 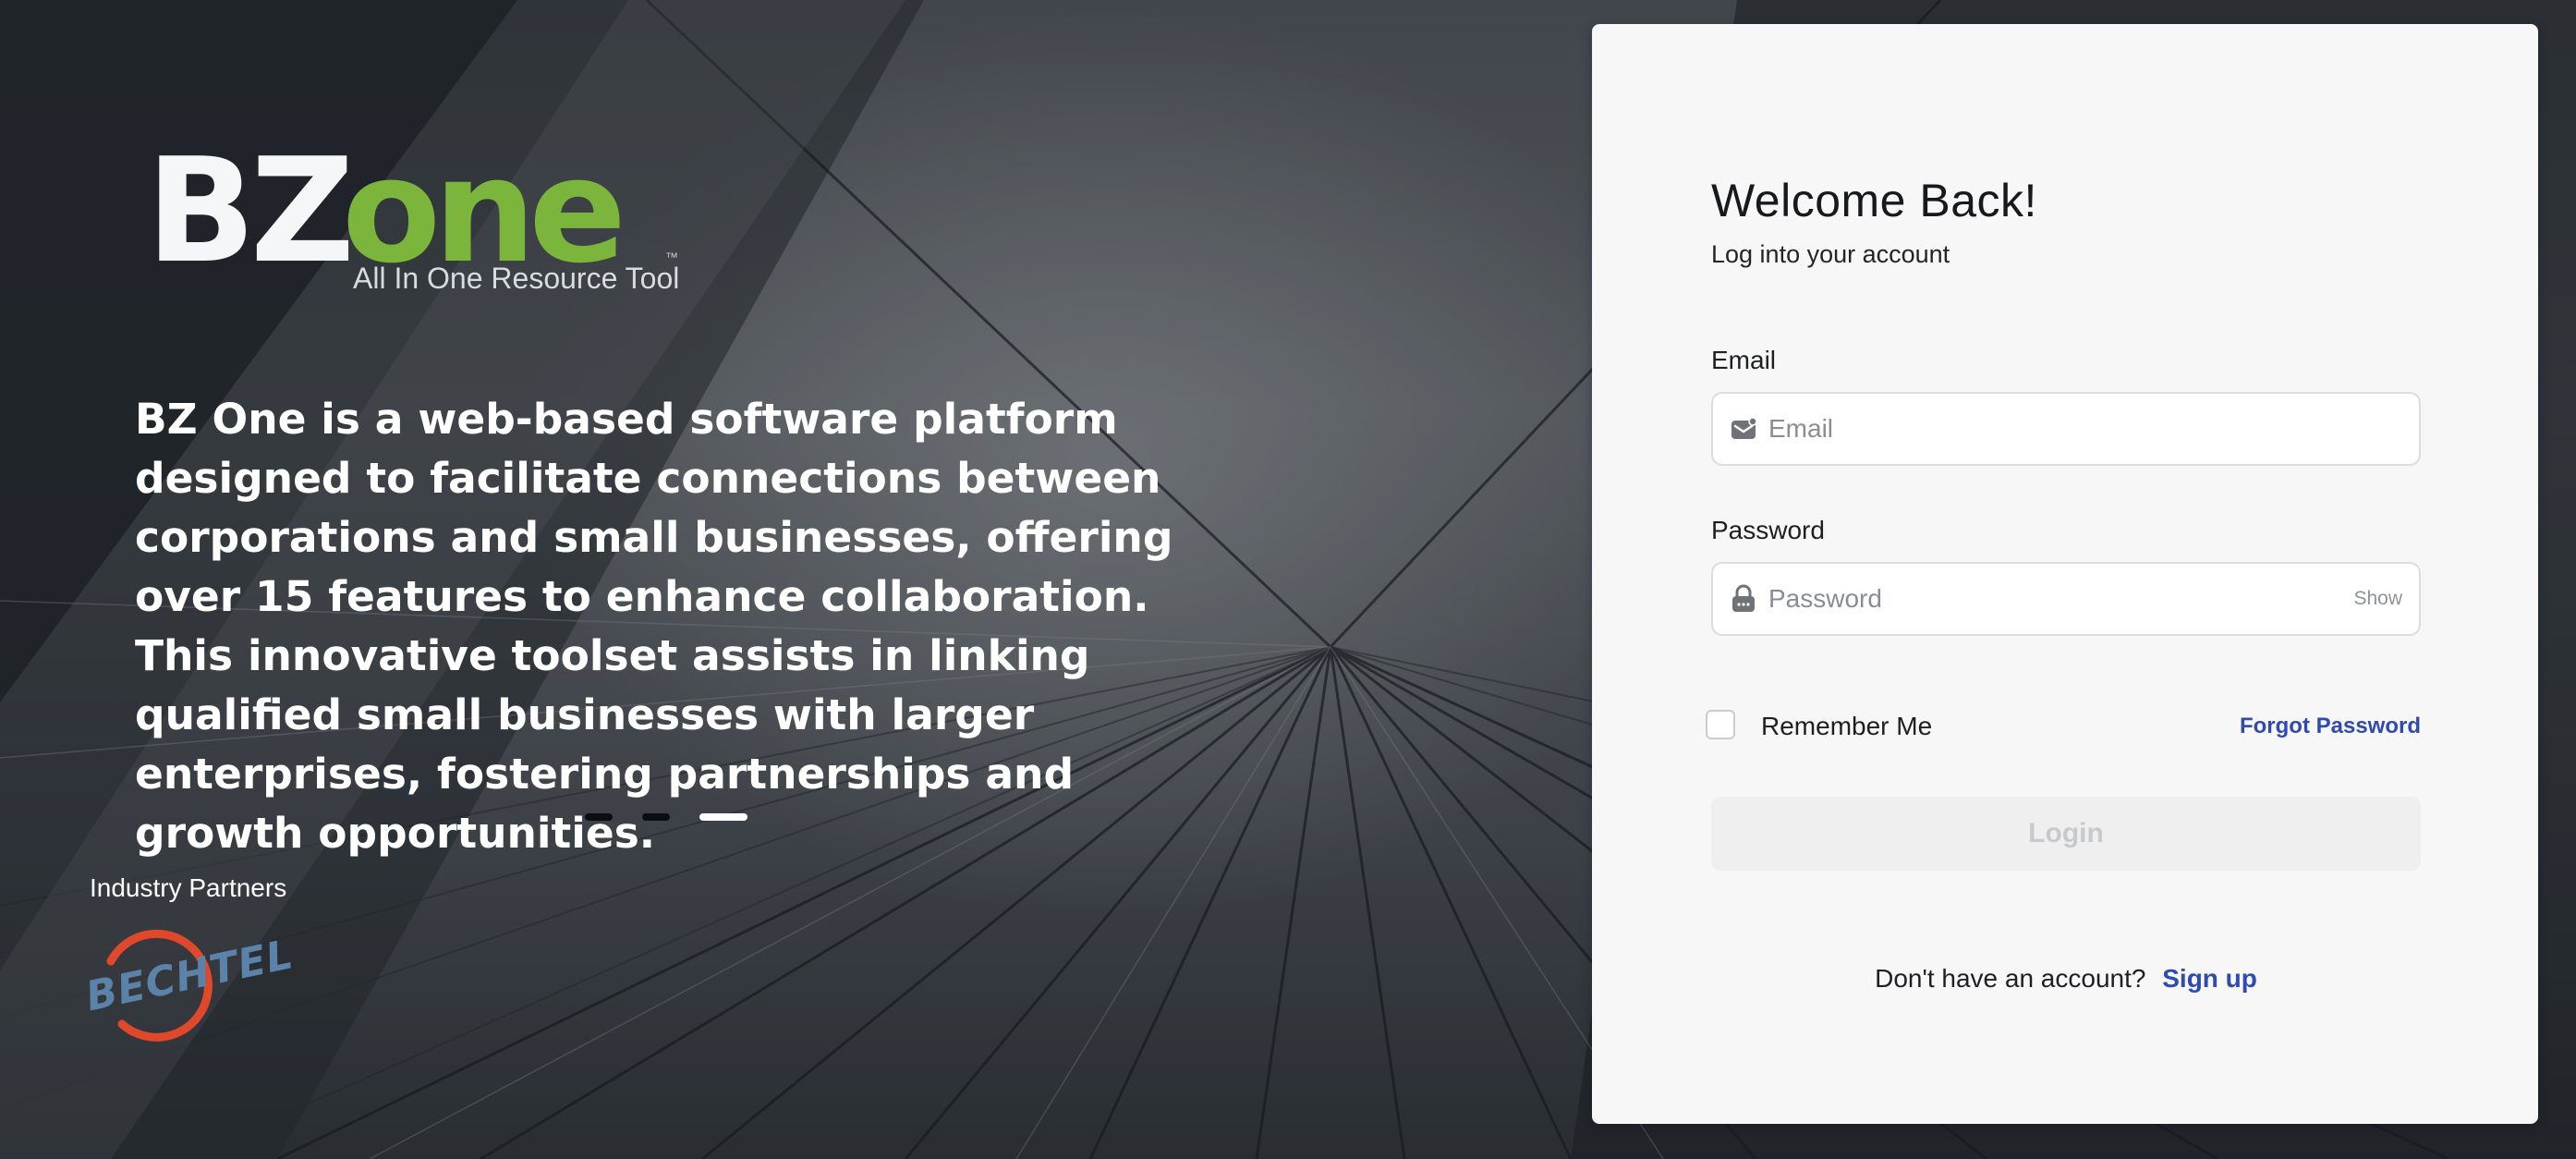 What do you see at coordinates (423, 222) in the screenshot?
I see `bz-one-logo: BZ one ™ All In One Resource Tool` at bounding box center [423, 222].